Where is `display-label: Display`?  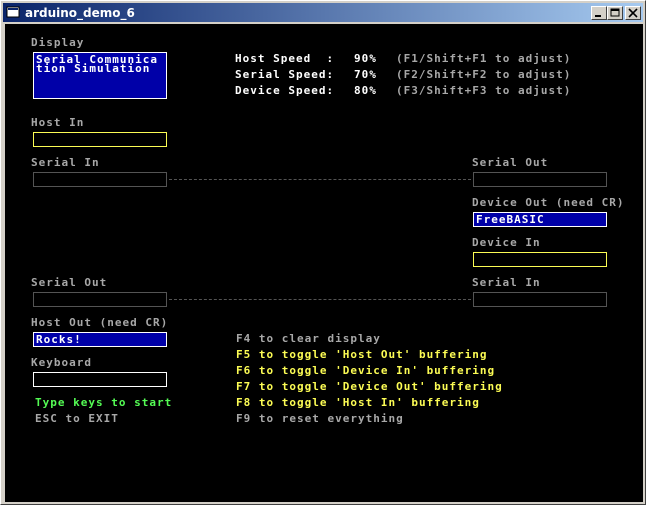
display-label: Display is located at coordinates (58, 42).